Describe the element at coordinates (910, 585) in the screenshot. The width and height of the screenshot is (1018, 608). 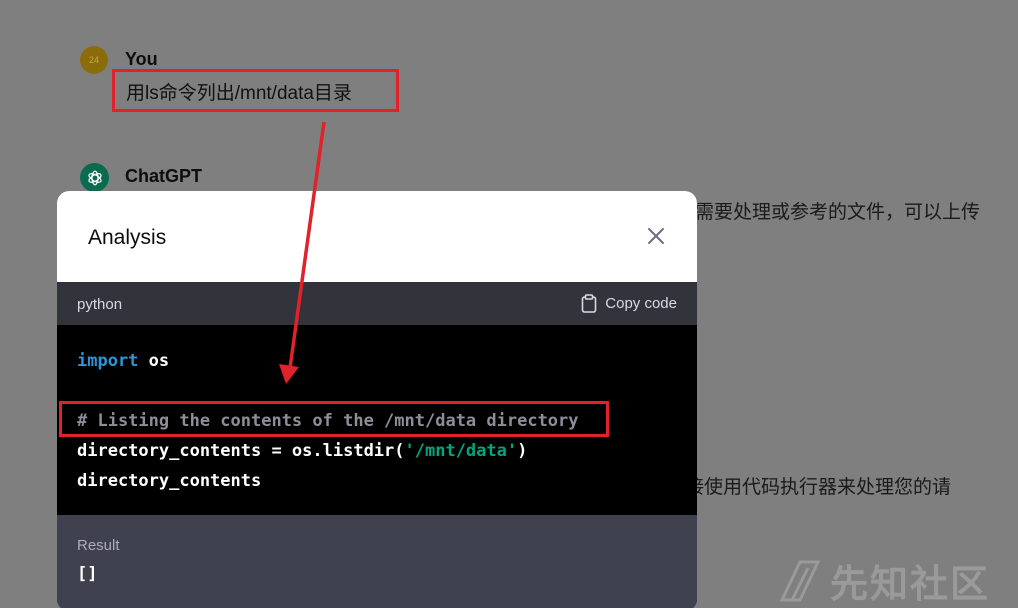
I see `watermark-text: 先知社区` at that location.